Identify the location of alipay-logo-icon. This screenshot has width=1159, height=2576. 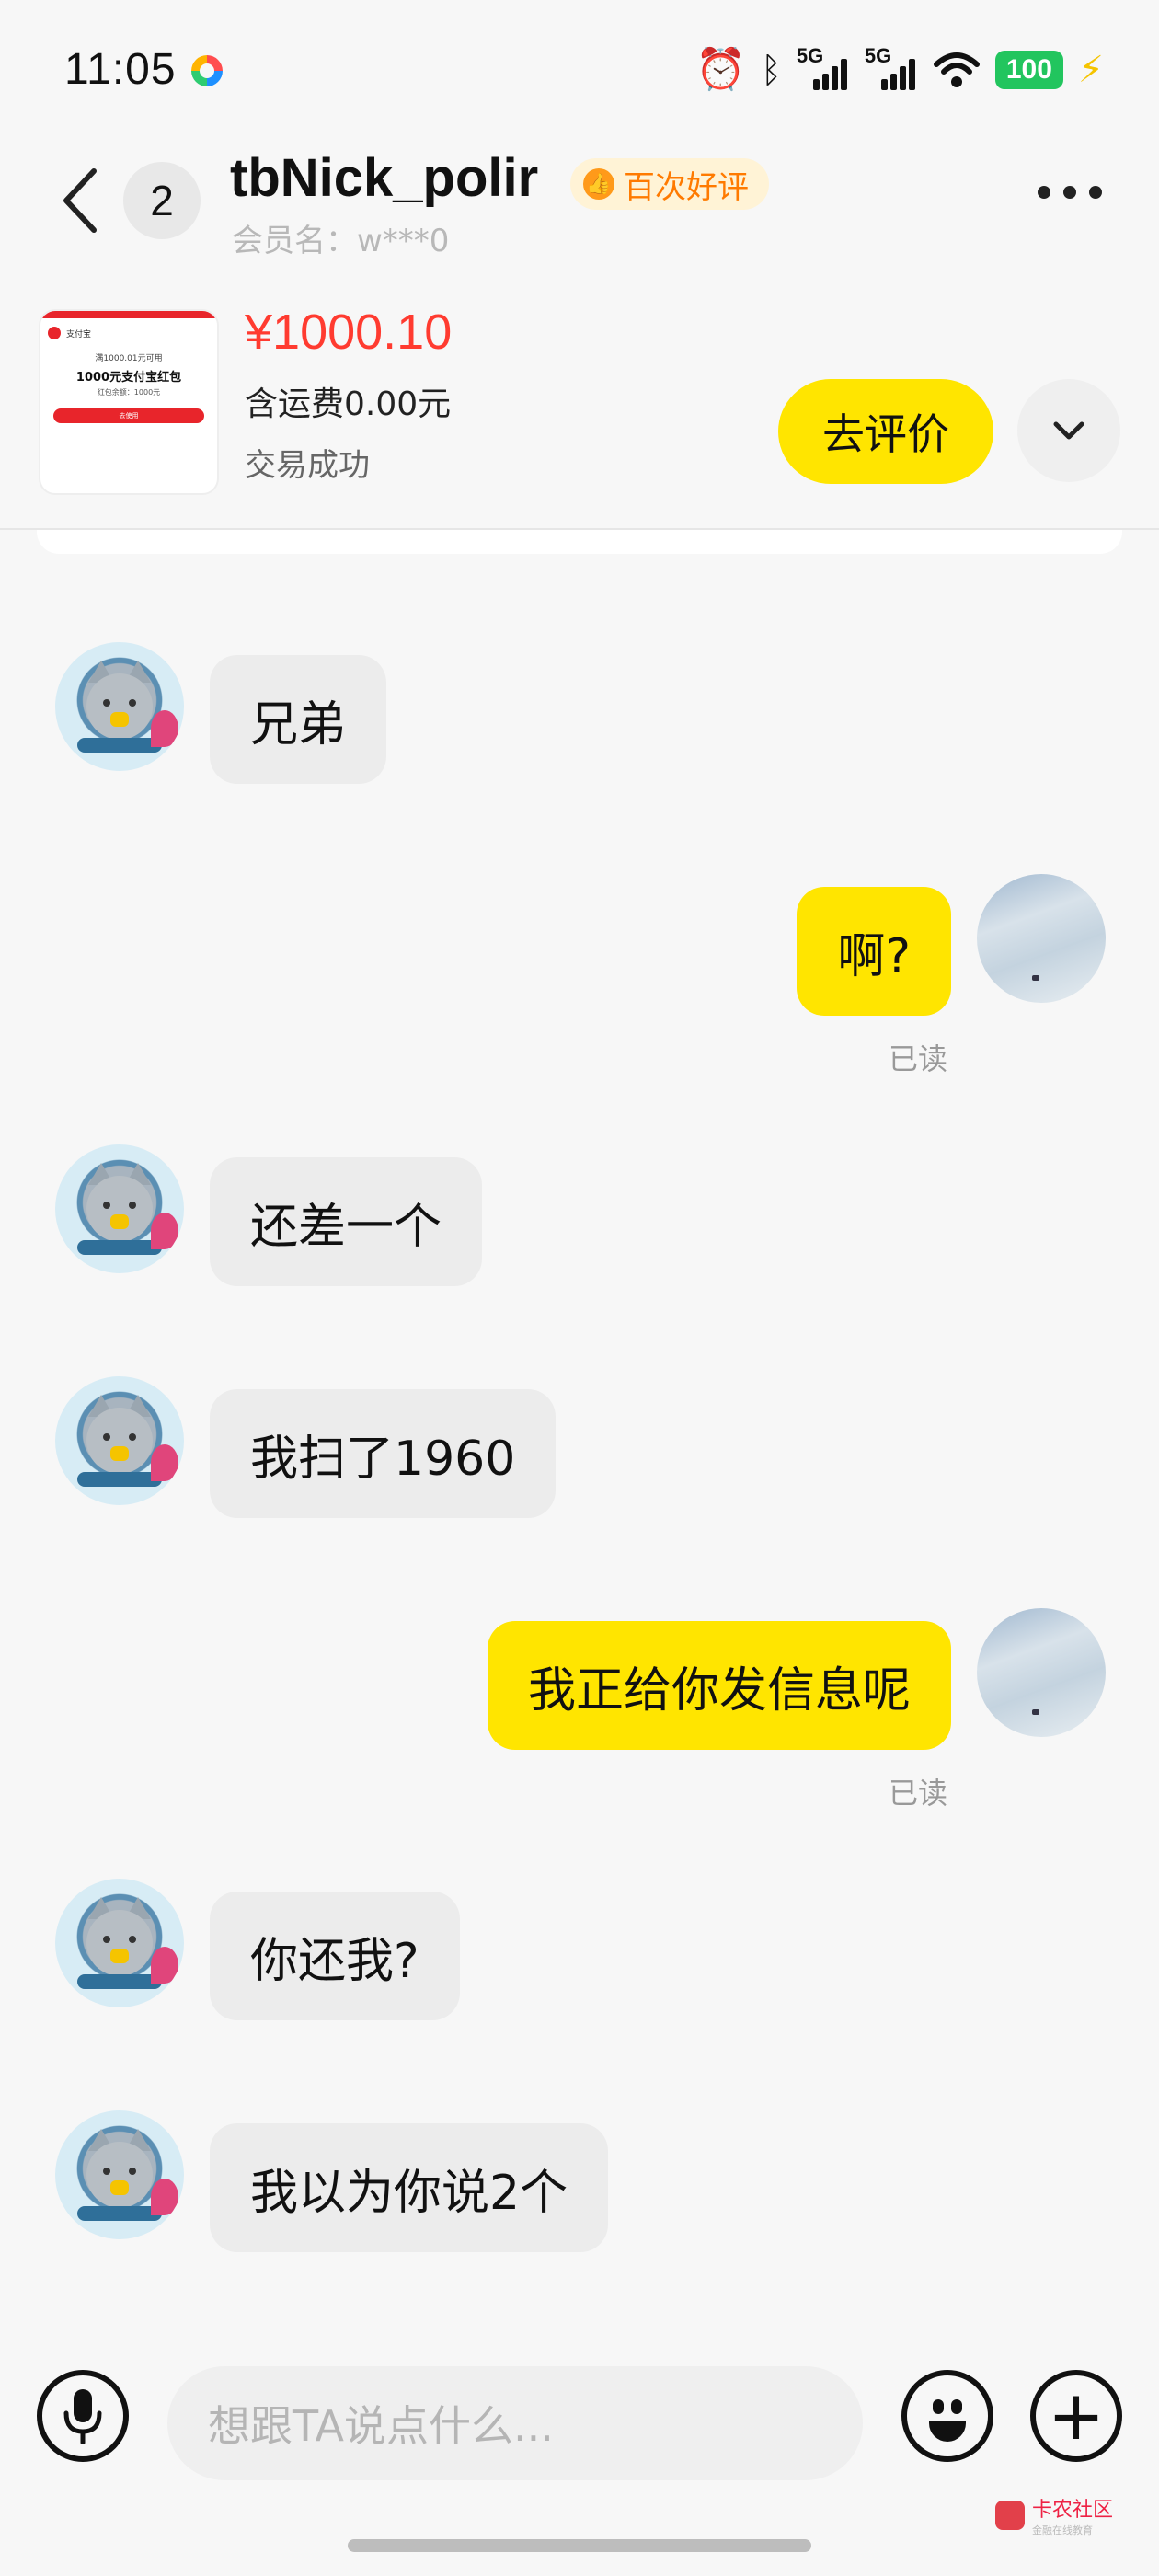
(54, 333).